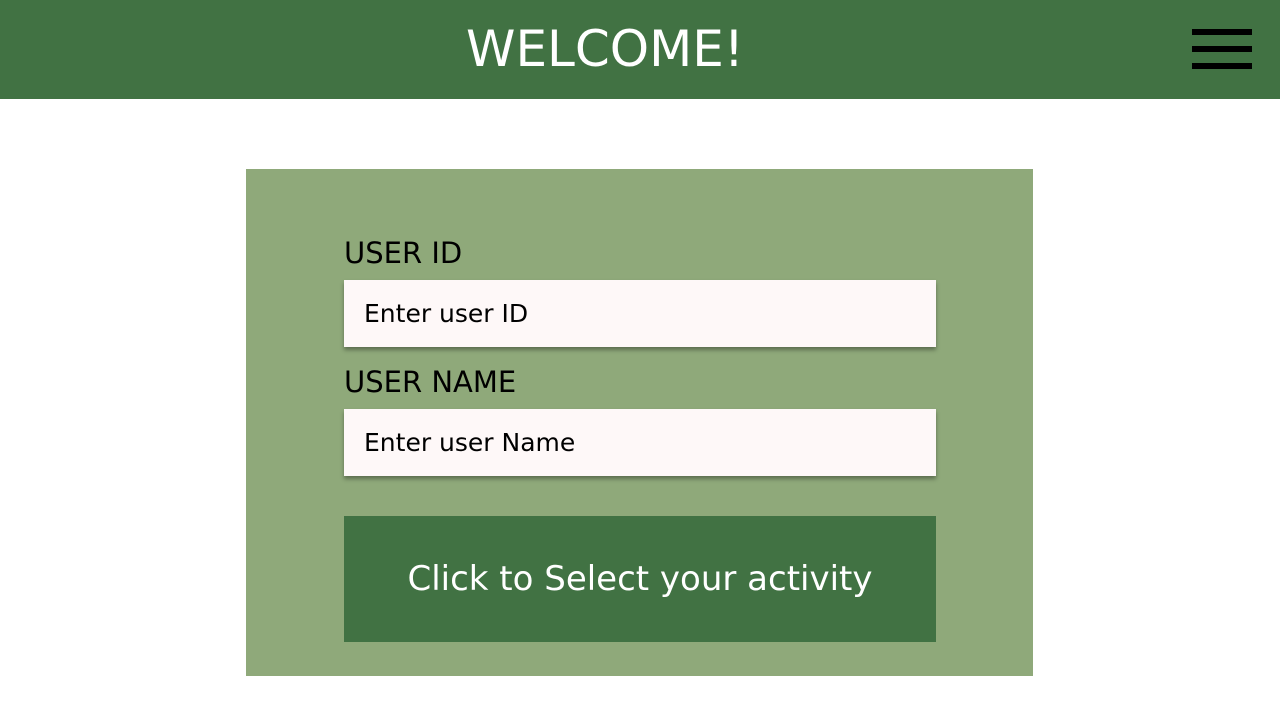 The height and width of the screenshot is (720, 1280). What do you see at coordinates (640, 579) in the screenshot?
I see `select-activity-button: Click to Select your activity` at bounding box center [640, 579].